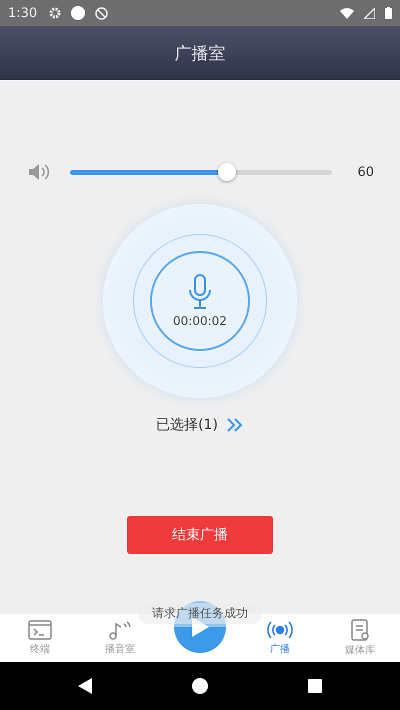 Image resolution: width=400 pixels, height=710 pixels. Describe the element at coordinates (200, 686) in the screenshot. I see `home-icon` at that location.